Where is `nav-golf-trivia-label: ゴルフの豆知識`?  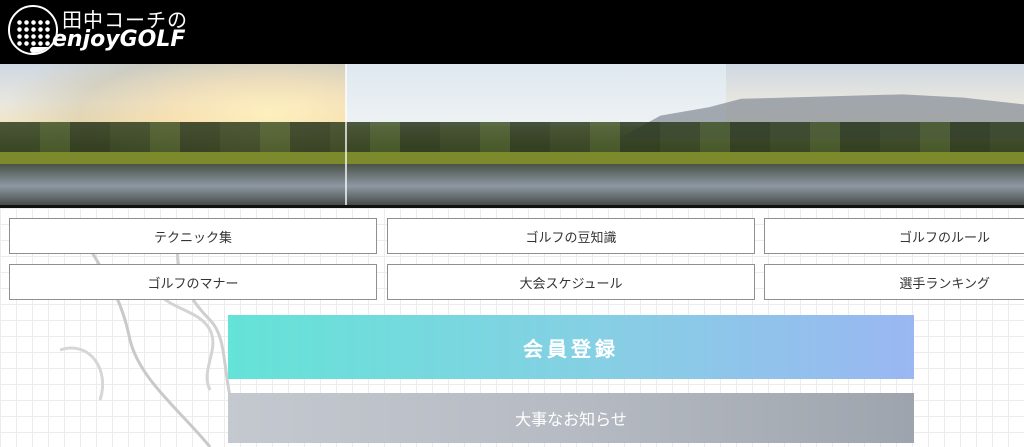
nav-golf-trivia-label: ゴルフの豆知識 is located at coordinates (571, 238).